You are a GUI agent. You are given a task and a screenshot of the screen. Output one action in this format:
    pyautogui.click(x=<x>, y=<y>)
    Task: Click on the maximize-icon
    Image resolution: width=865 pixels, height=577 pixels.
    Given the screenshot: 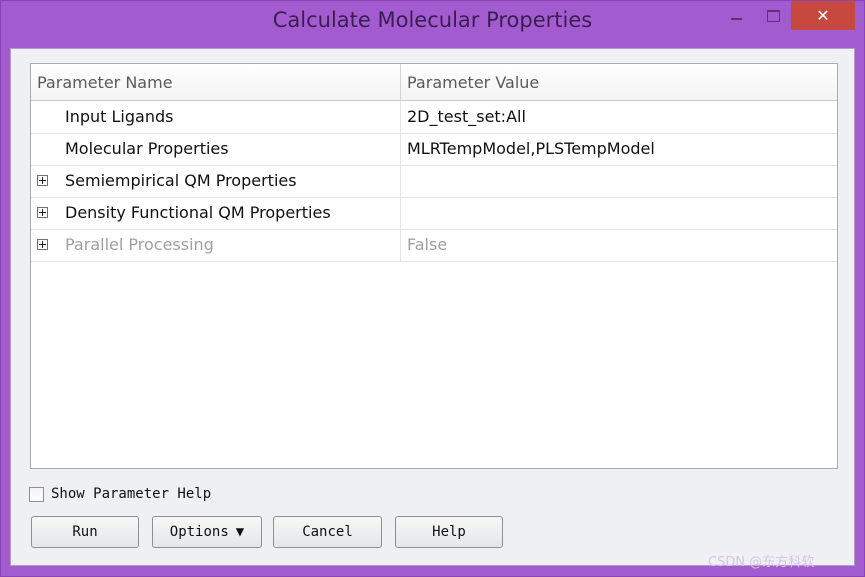 What is the action you would take?
    pyautogui.click(x=773, y=16)
    